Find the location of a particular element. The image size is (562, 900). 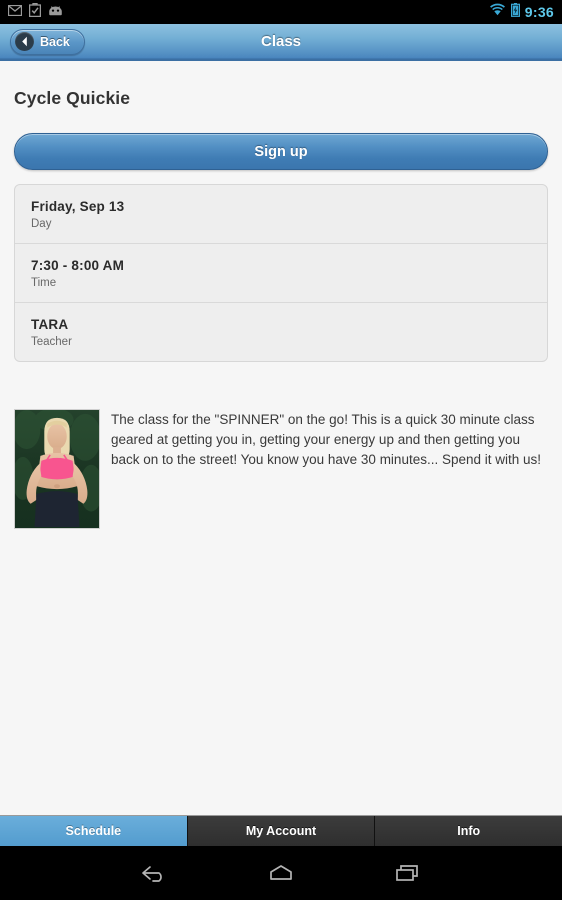

android-nav-bar is located at coordinates (281, 873).